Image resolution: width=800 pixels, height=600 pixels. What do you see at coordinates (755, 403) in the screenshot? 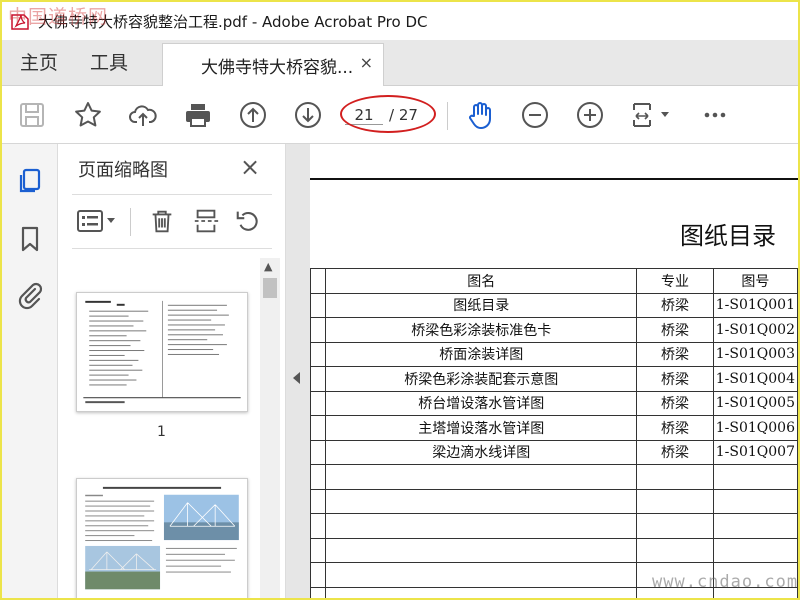
I see `table-cell: 1-S01Q005` at bounding box center [755, 403].